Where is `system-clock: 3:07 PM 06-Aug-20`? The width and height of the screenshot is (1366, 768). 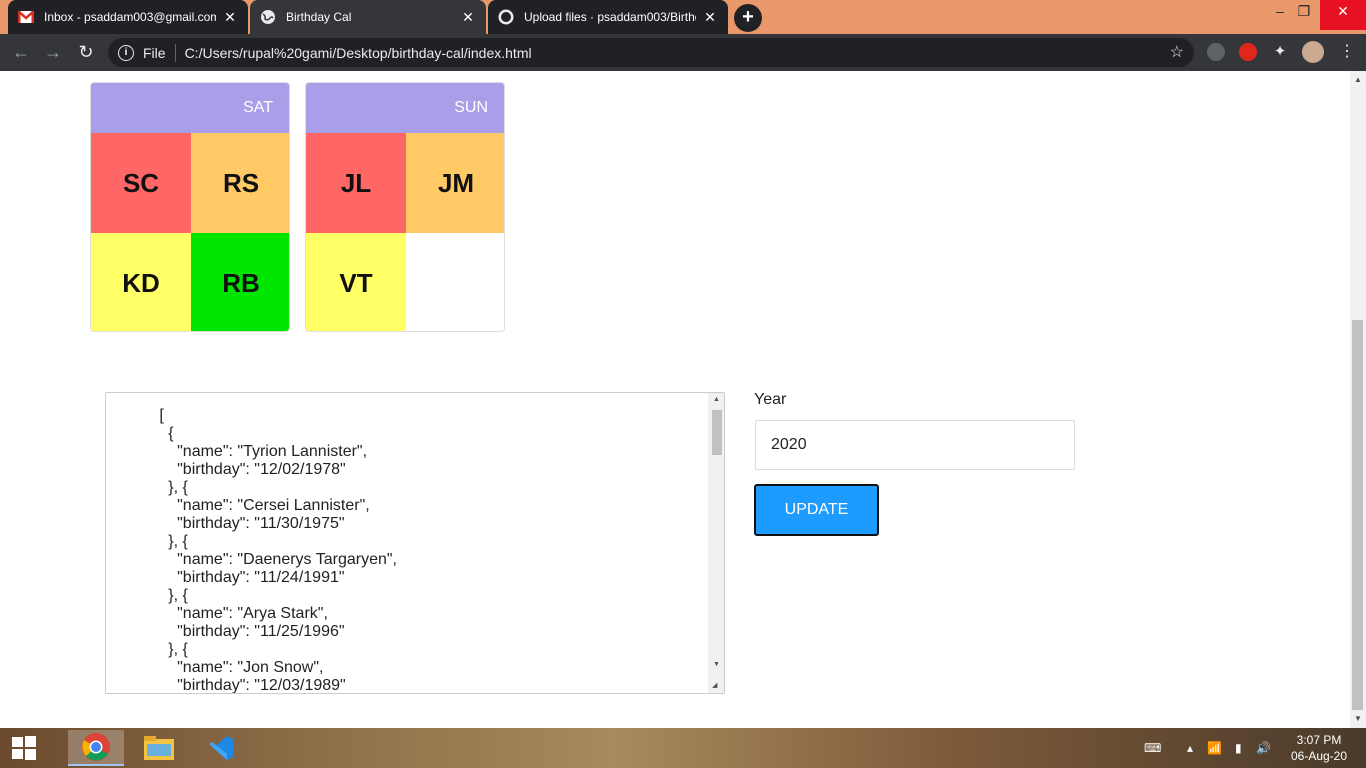 system-clock: 3:07 PM 06-Aug-20 is located at coordinates (1319, 748).